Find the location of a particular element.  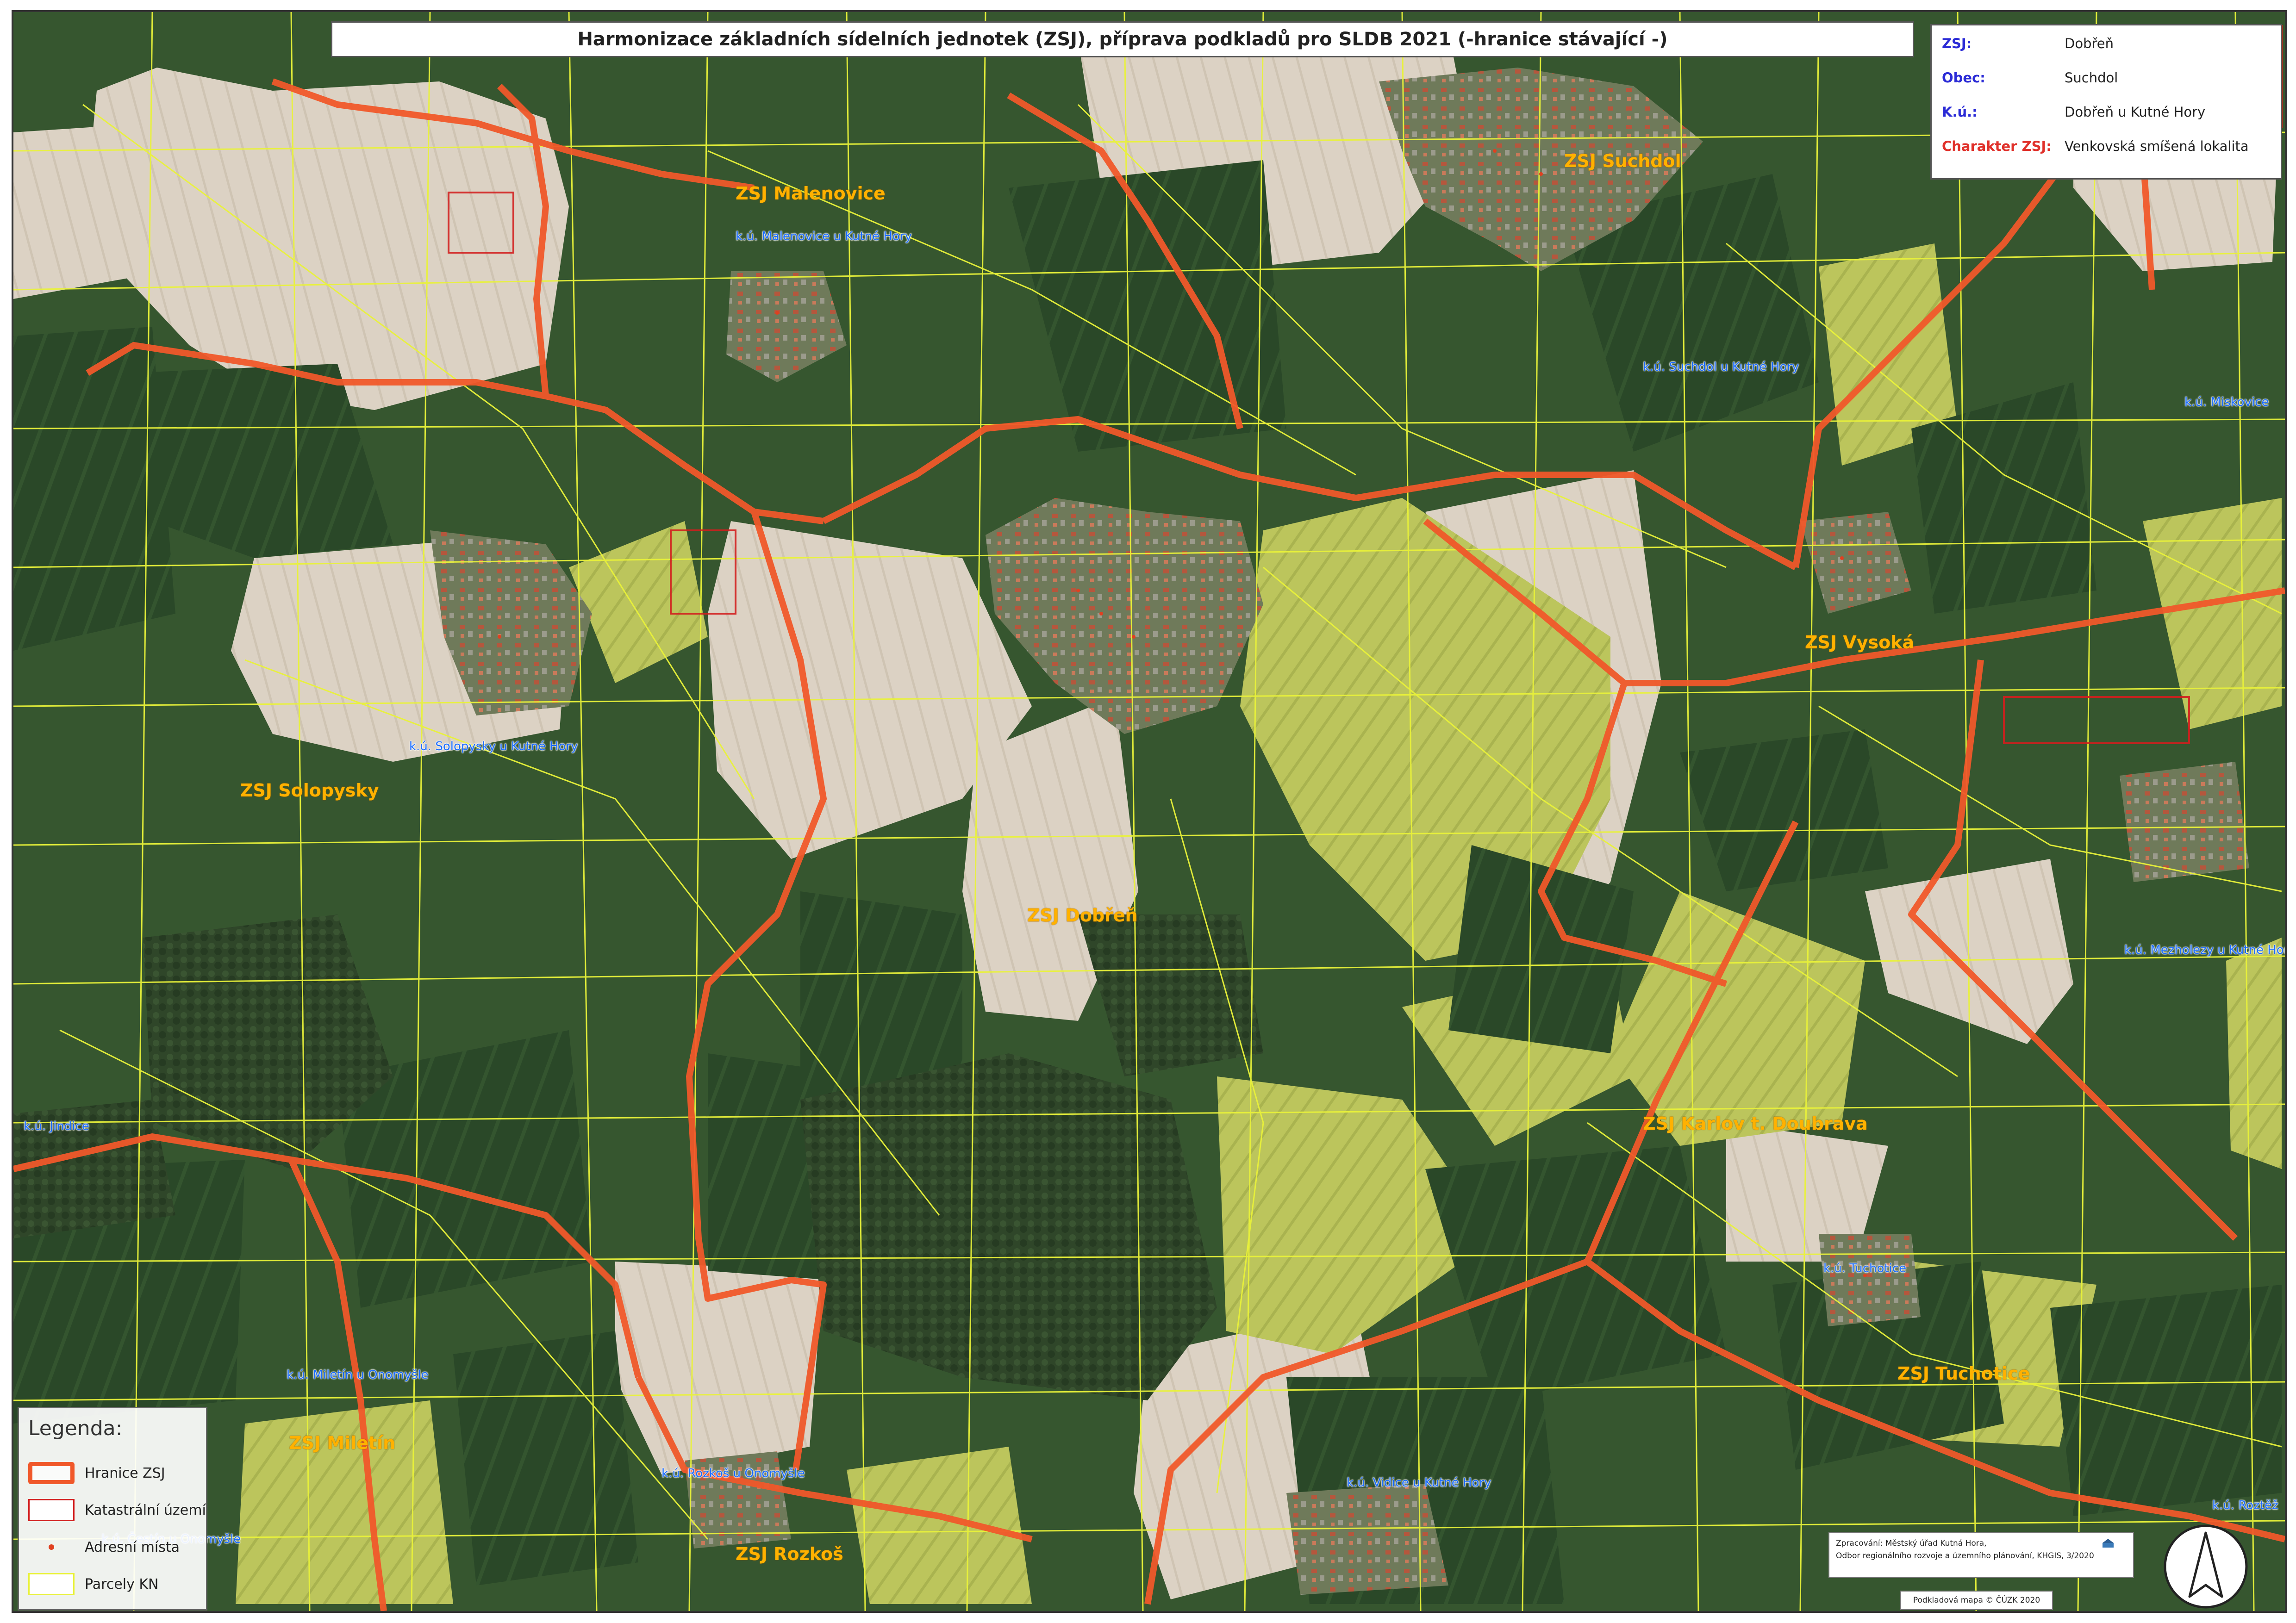

ku-label-mezholezy: k.ú. Mezholezy u Kutné Hory is located at coordinates (2205, 950).